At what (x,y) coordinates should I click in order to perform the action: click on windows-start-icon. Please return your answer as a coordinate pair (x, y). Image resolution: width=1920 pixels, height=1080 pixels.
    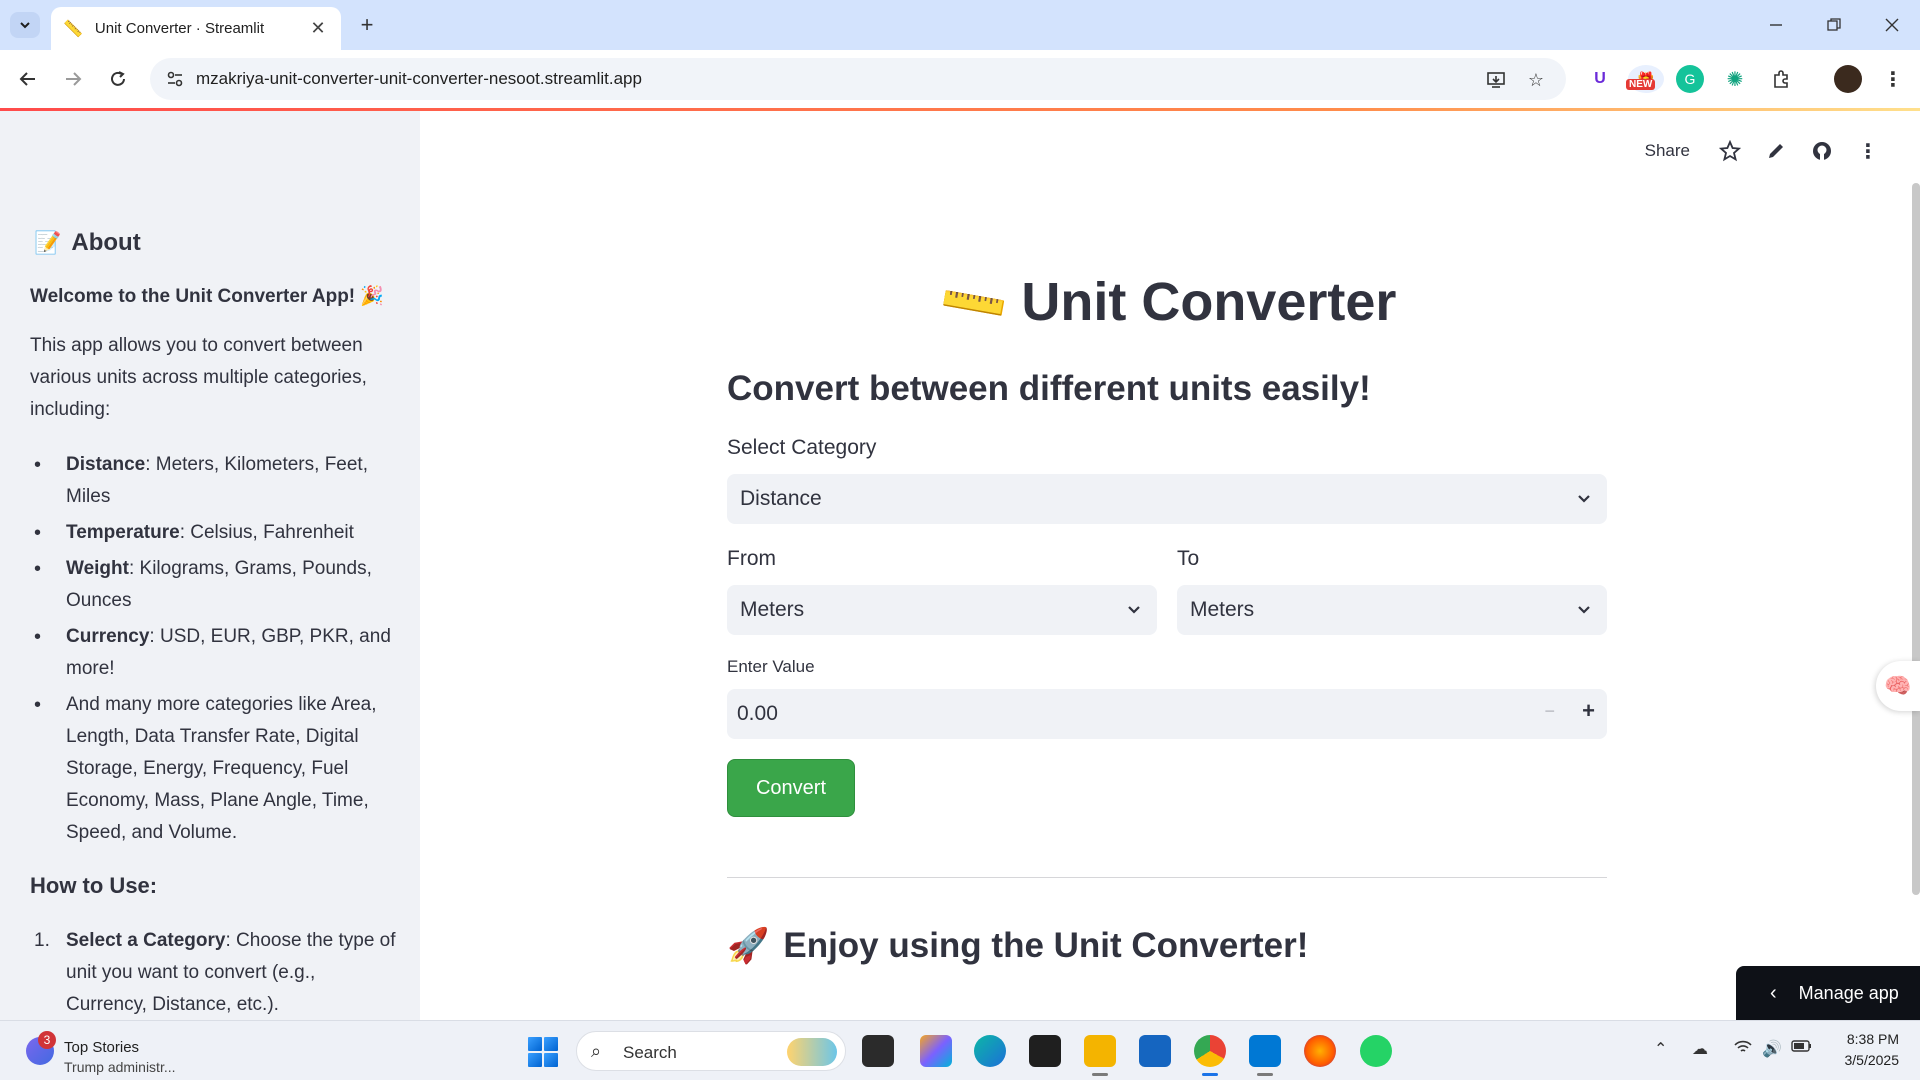
    Looking at the image, I should click on (543, 1052).